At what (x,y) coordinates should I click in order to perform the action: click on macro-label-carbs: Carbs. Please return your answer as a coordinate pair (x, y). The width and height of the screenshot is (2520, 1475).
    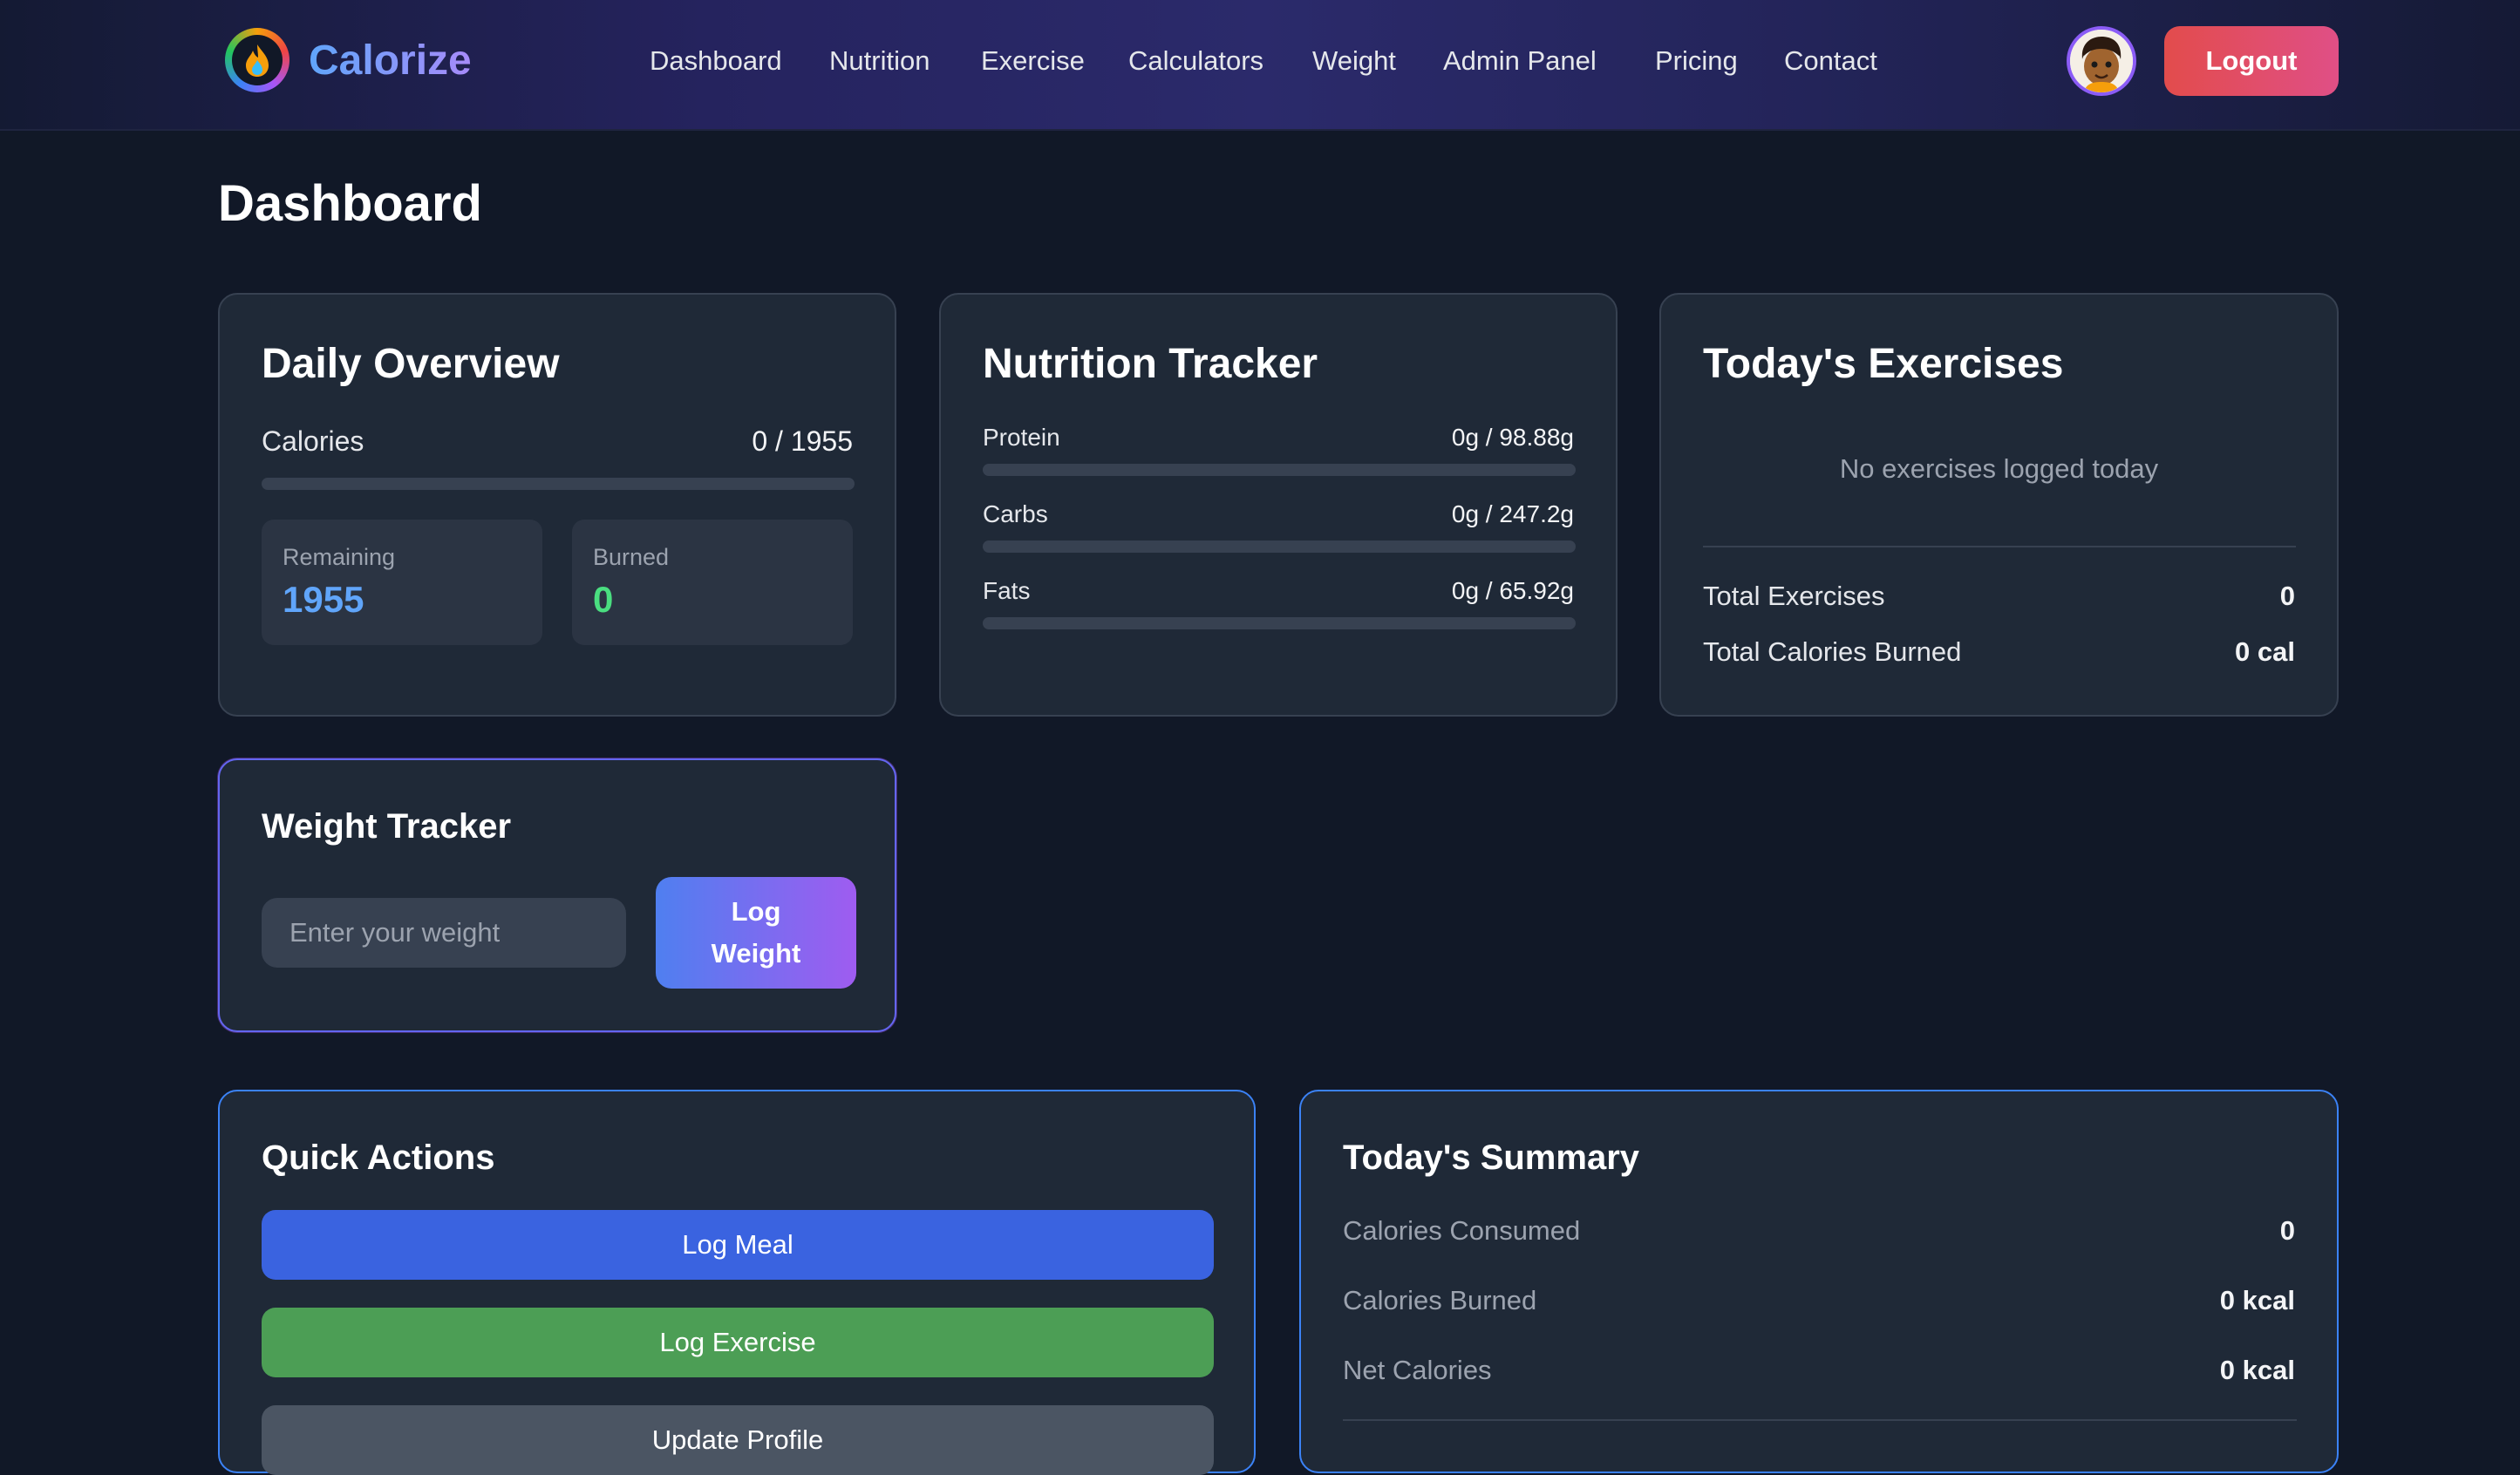
    Looking at the image, I should click on (1015, 513).